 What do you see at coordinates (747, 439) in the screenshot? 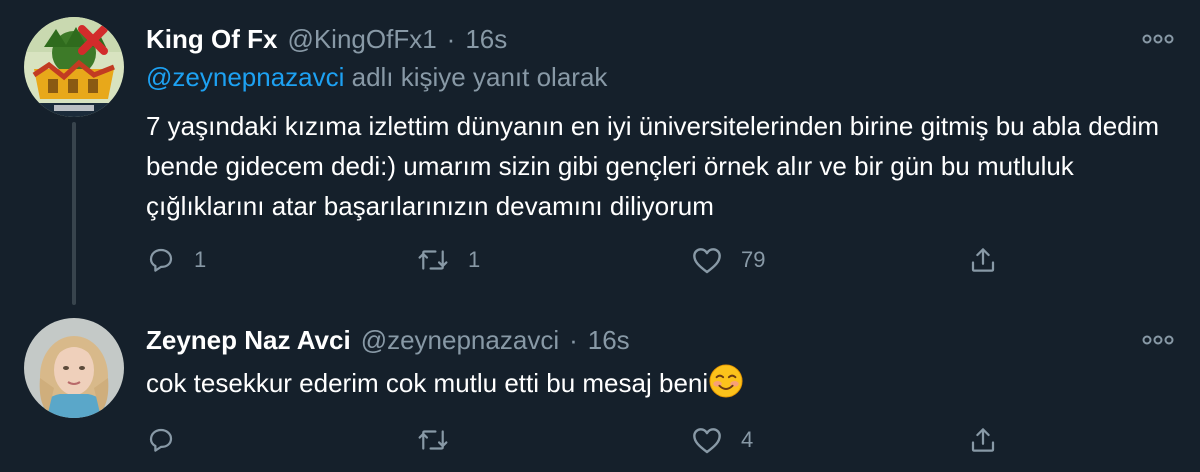
I see `like-count: 4` at bounding box center [747, 439].